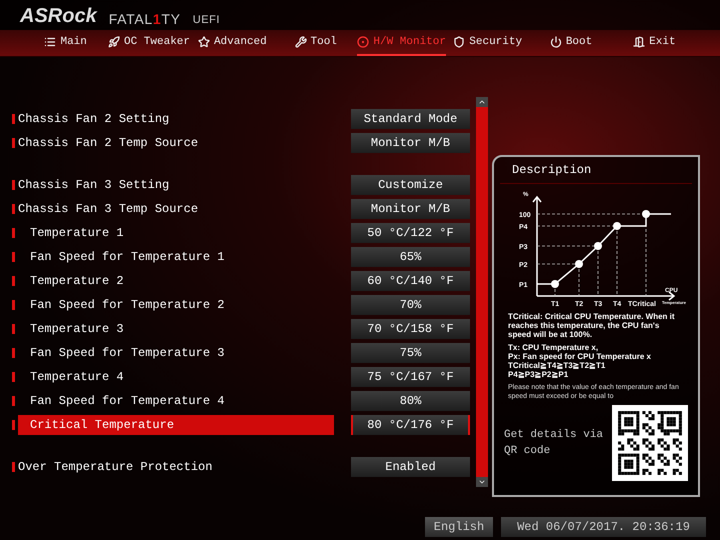 The width and height of the screenshot is (720, 540). What do you see at coordinates (176, 119) in the screenshot?
I see `setting-label: Chassis Fan 2 Setting` at bounding box center [176, 119].